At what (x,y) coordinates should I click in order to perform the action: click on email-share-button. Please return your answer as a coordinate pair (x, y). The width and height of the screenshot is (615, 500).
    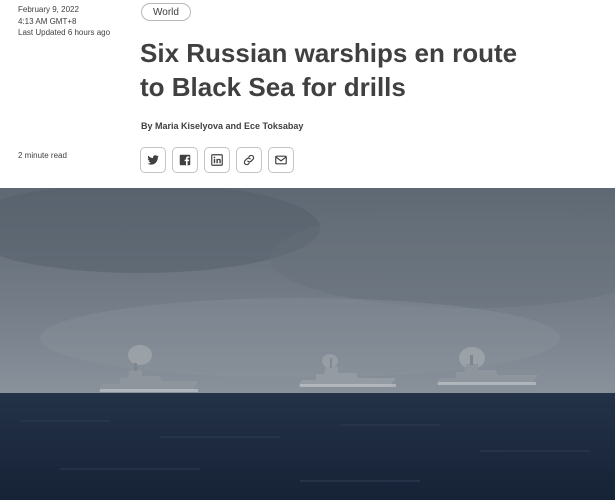
    Looking at the image, I should click on (281, 160).